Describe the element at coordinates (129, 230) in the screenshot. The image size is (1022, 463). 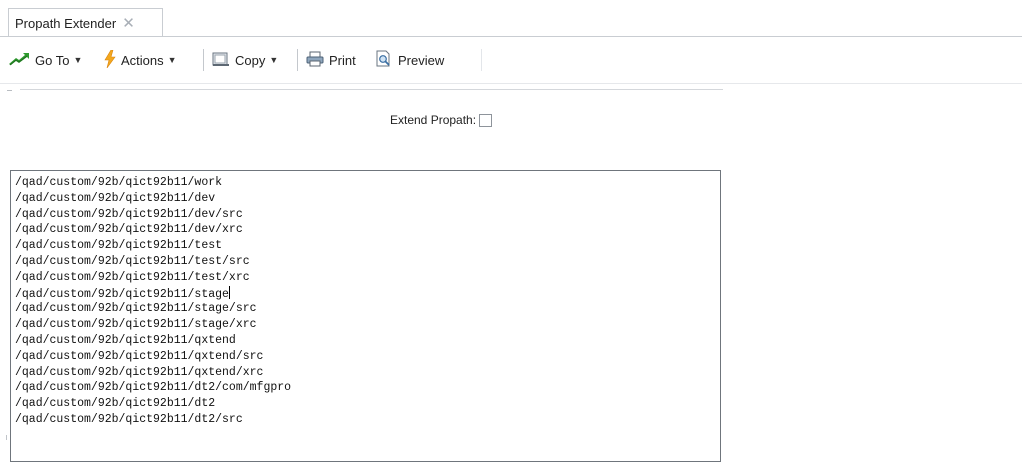
I see `propath-line-text: /qad/custom/92b/qict92b11/dev/xrc` at that location.